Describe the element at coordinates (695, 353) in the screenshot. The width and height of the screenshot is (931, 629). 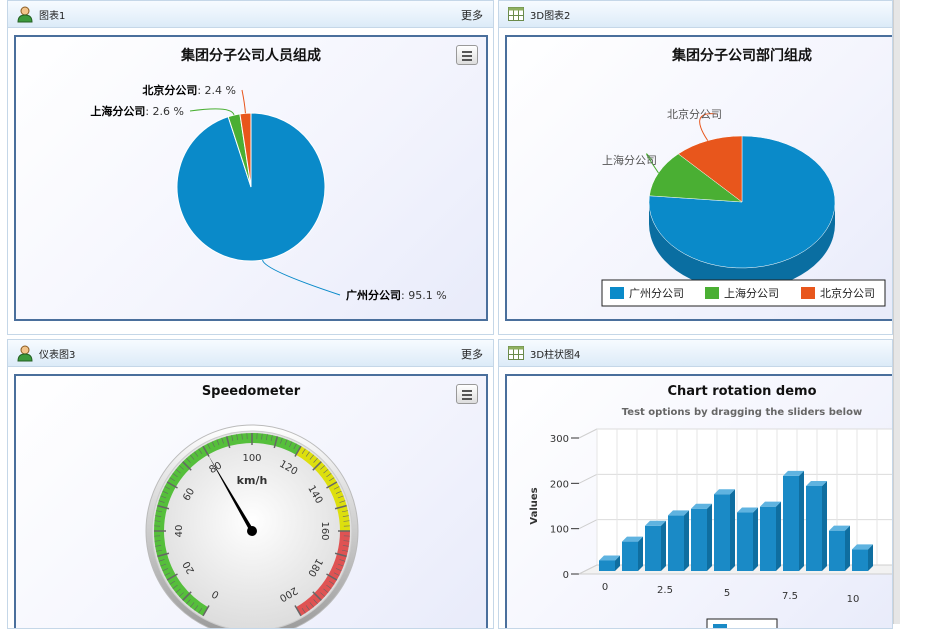
I see `panel-header: 3D柱状图4` at that location.